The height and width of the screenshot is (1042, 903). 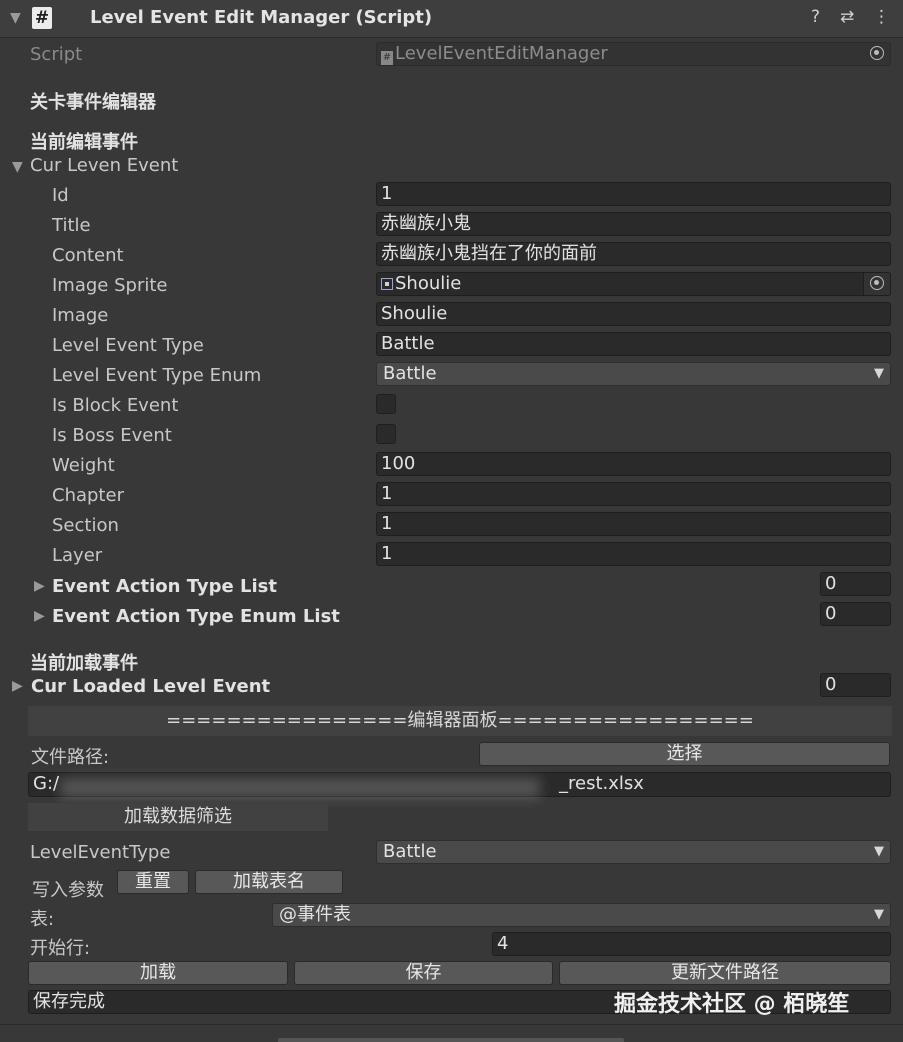 What do you see at coordinates (60, 948) in the screenshot?
I see `start-row-label: 开始行:` at bounding box center [60, 948].